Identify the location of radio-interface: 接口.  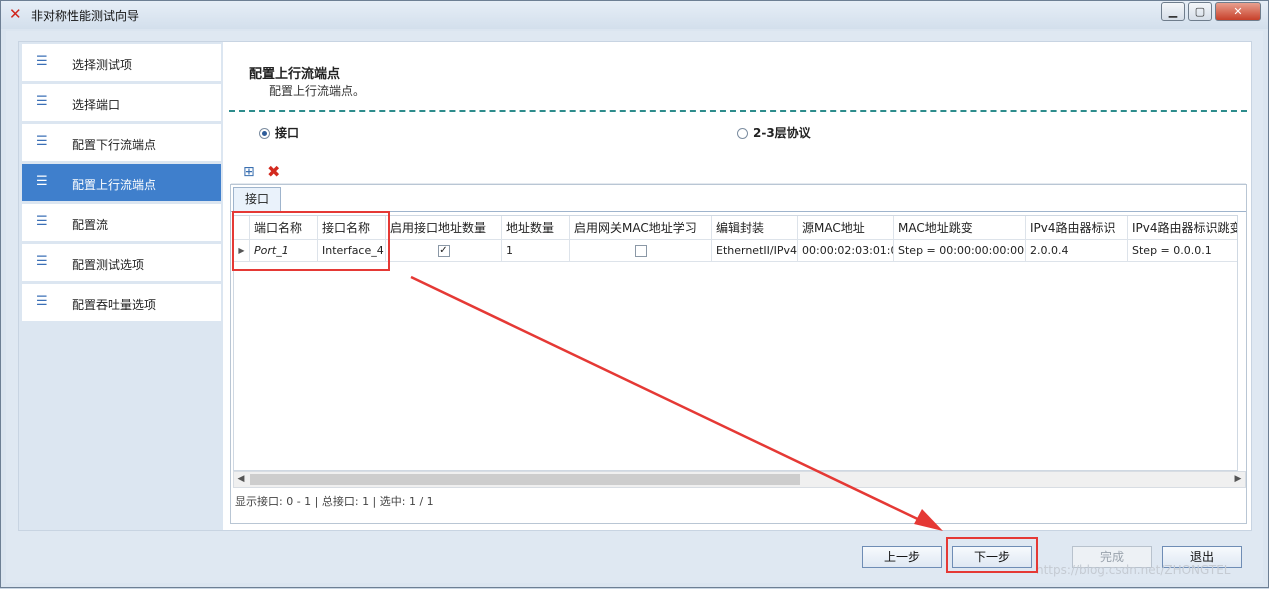
(279, 132).